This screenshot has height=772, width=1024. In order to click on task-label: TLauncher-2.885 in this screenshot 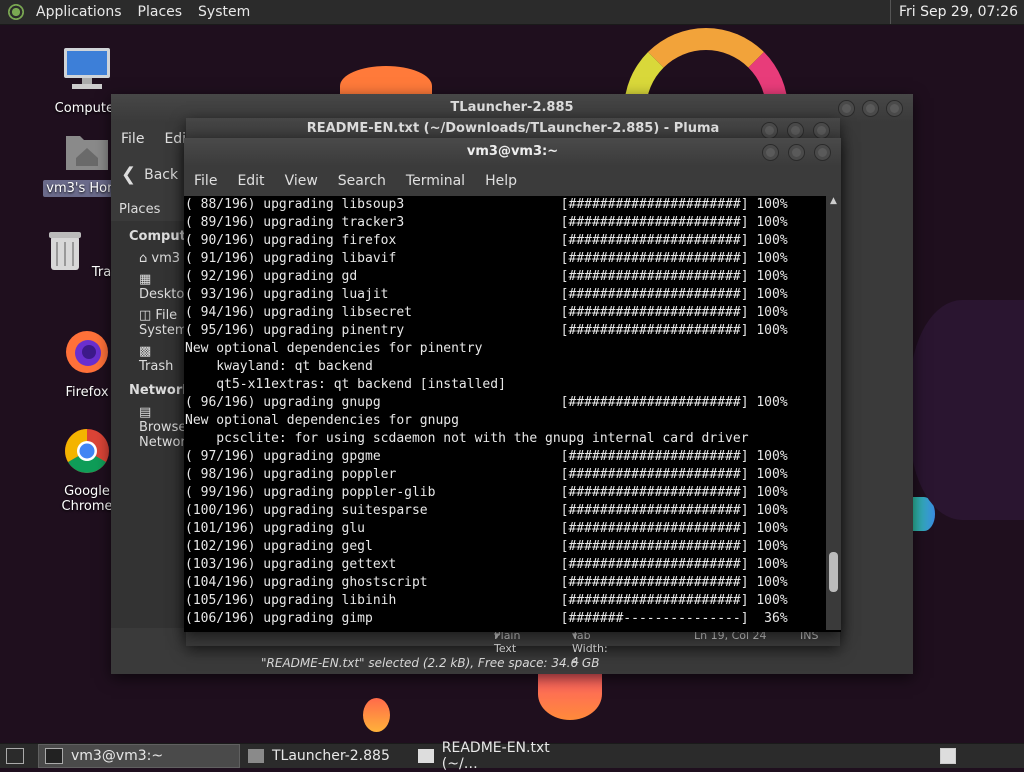, I will do `click(331, 756)`.